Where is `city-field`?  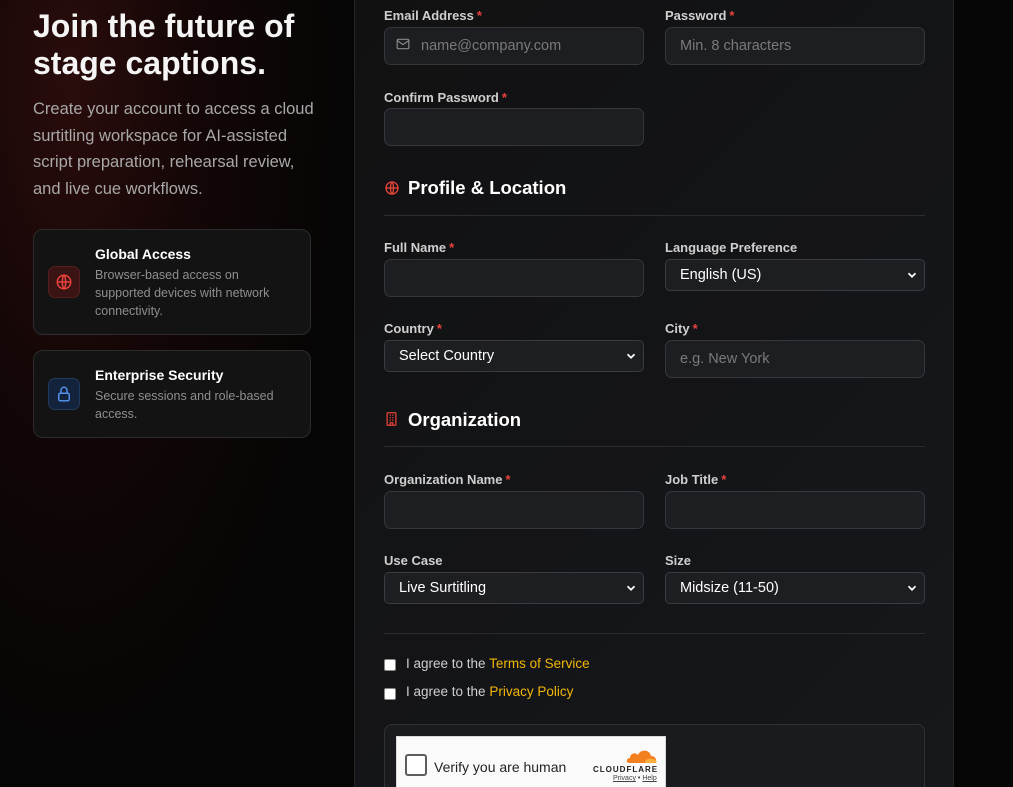
city-field is located at coordinates (795, 359).